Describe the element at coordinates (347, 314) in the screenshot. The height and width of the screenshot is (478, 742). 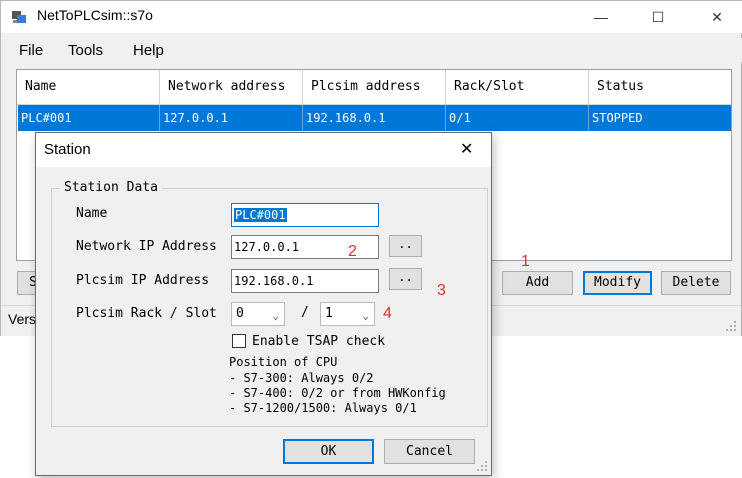
I see `slot-select: 1 ⌄` at that location.